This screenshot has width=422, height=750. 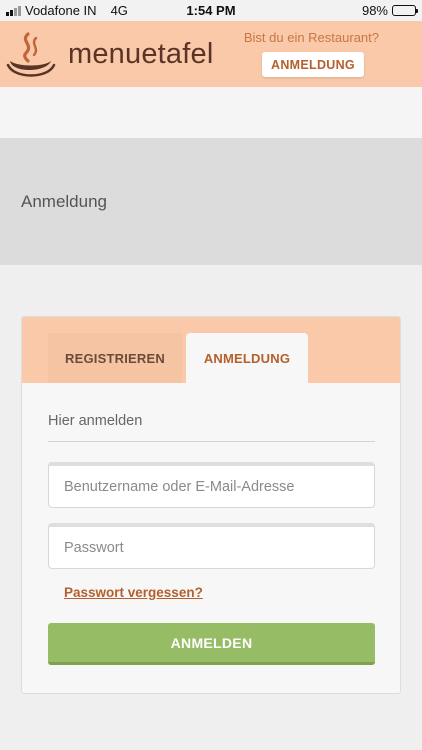 What do you see at coordinates (247, 358) in the screenshot?
I see `tab-login: ANMELDUNG` at bounding box center [247, 358].